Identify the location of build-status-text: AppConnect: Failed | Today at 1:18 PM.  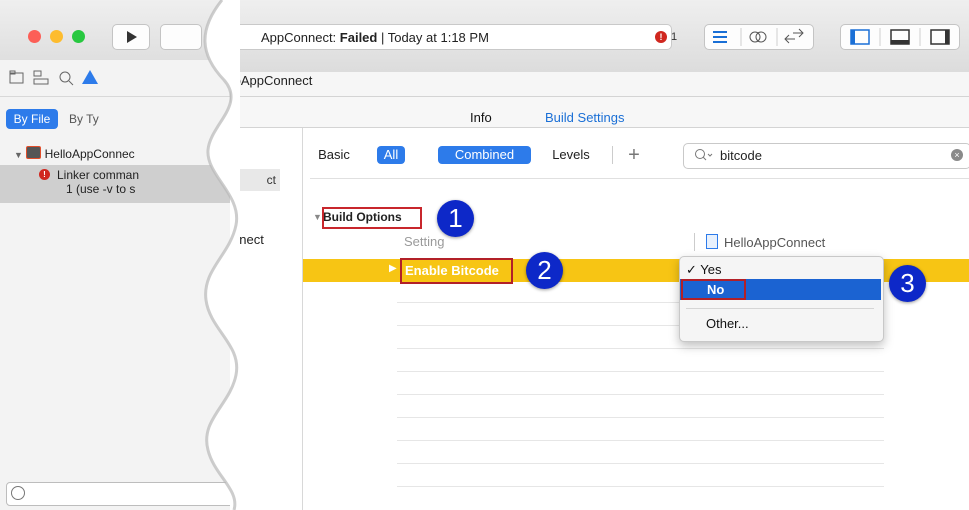
(375, 37).